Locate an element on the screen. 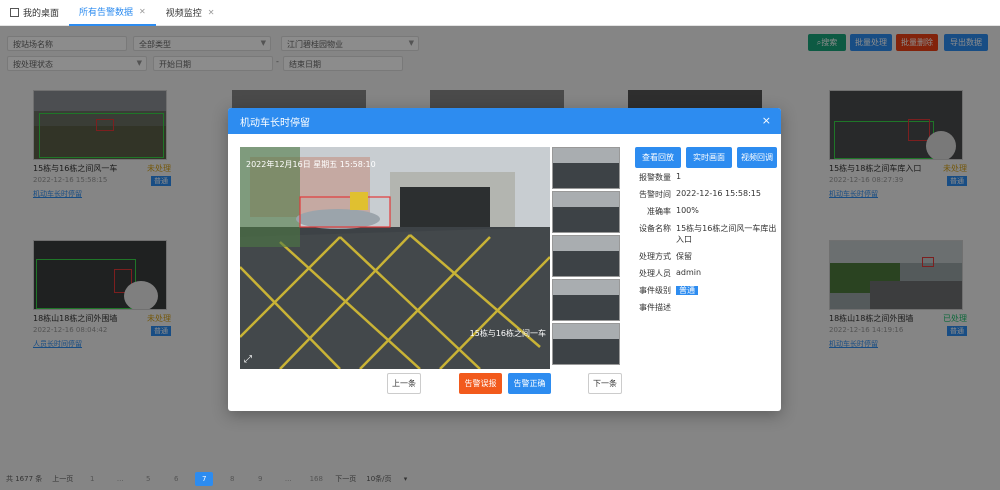 This screenshot has width=1000, height=490. page-button: 168 is located at coordinates (316, 479).